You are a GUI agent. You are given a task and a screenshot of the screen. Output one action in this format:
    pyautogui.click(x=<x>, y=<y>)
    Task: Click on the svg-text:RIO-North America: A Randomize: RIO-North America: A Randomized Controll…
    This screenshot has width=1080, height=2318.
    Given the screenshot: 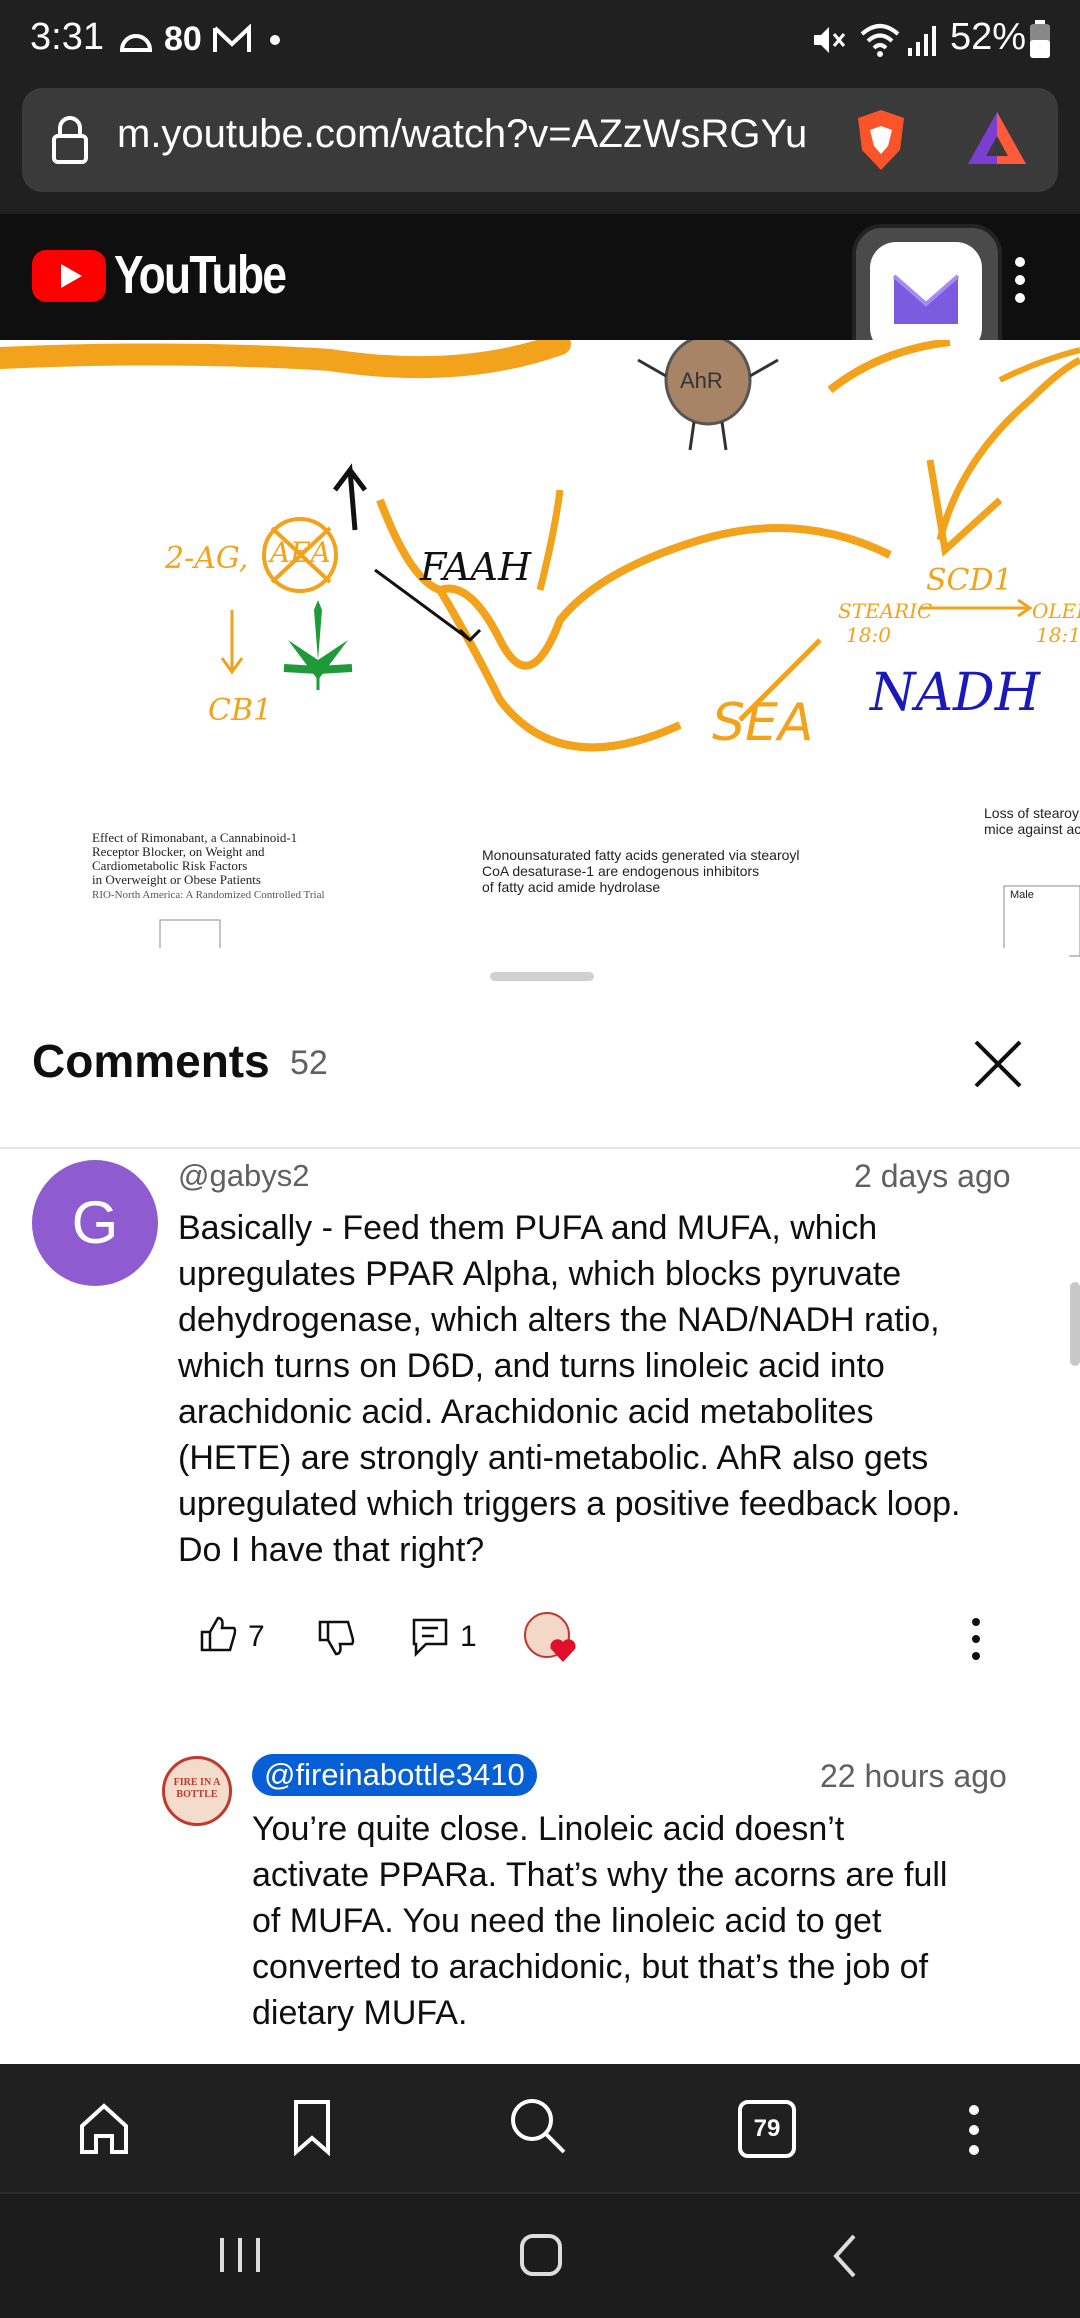 What is the action you would take?
    pyautogui.click(x=208, y=895)
    